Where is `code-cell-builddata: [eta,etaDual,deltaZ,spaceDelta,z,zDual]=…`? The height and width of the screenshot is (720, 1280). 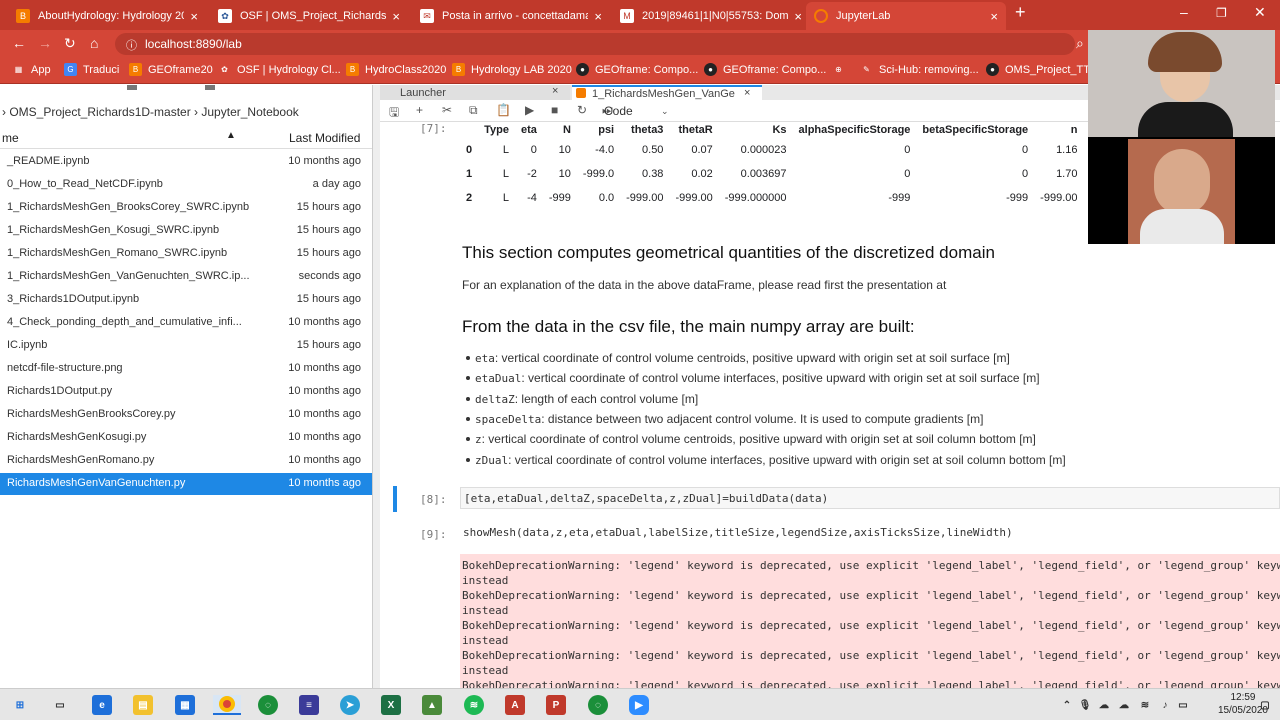 code-cell-builddata: [eta,etaDual,deltaZ,spaceDelta,z,zDual]=… is located at coordinates (870, 498).